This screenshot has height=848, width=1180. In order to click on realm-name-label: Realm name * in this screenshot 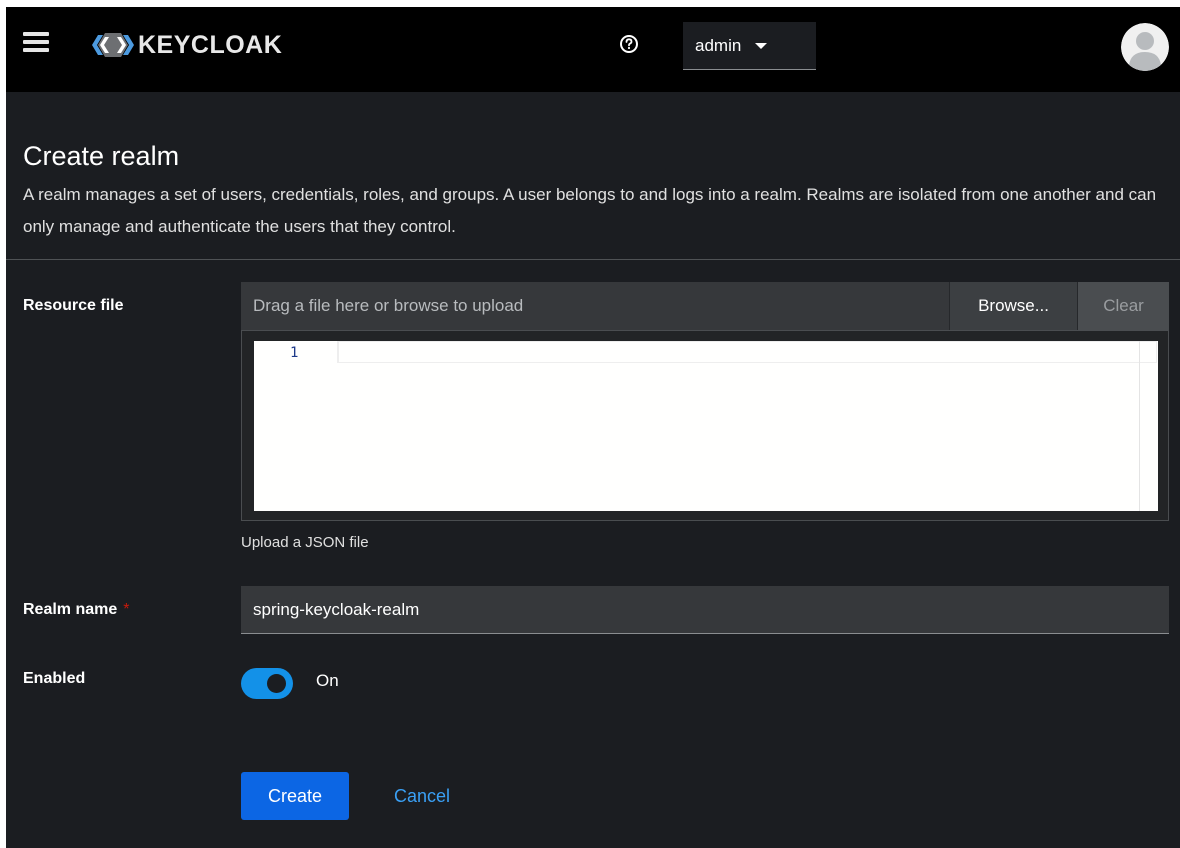, I will do `click(76, 610)`.